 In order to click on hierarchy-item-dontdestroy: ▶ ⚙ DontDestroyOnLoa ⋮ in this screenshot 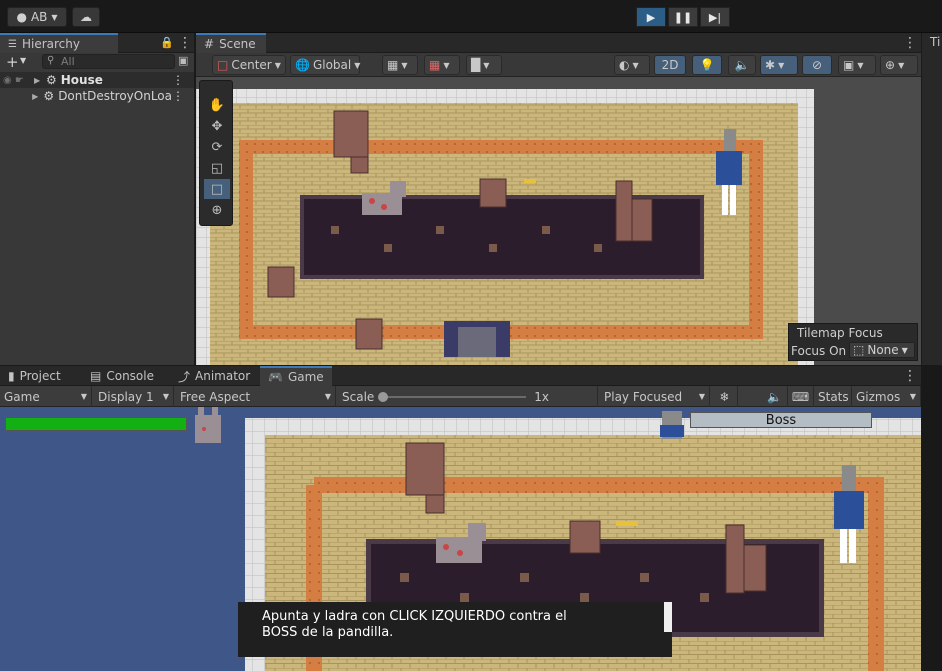, I will do `click(97, 96)`.